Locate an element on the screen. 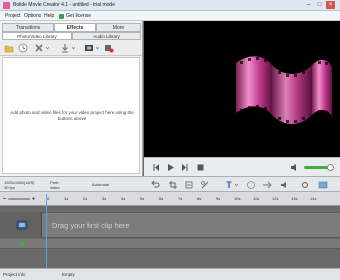 The image size is (340, 280). ruler-tick: 5s is located at coordinates (142, 198).